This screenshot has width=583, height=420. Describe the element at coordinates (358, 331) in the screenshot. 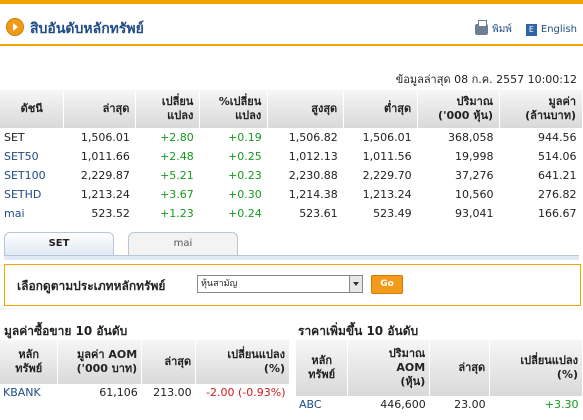

I see `top-gainers-title: ราคาเพิ่มขึ้น 10 อันดับ` at that location.